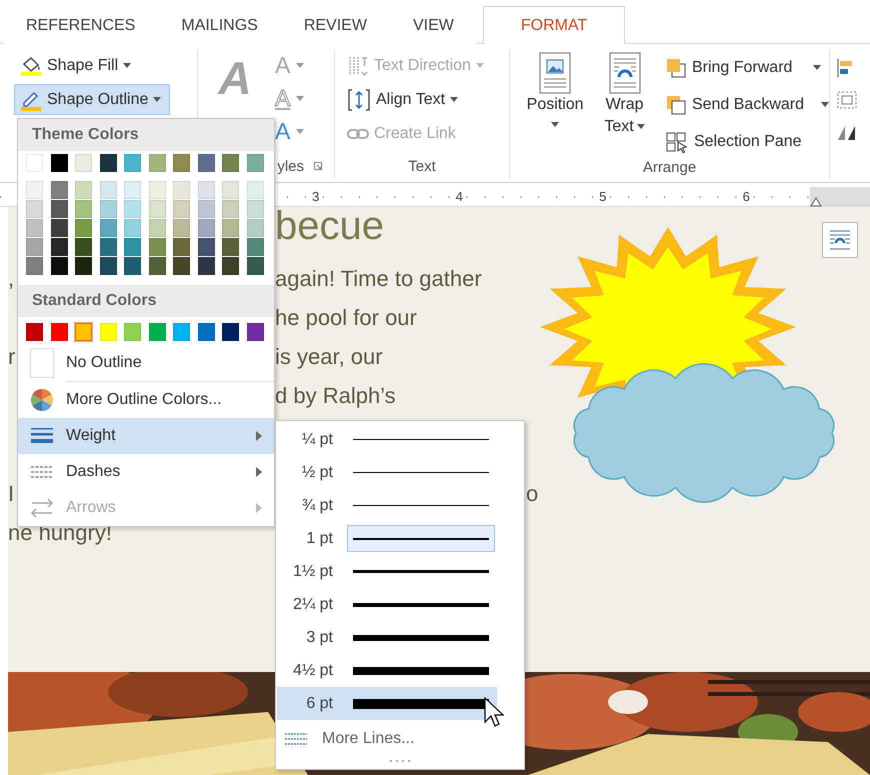 The width and height of the screenshot is (870, 775). What do you see at coordinates (12, 357) in the screenshot?
I see `document-text: r` at bounding box center [12, 357].